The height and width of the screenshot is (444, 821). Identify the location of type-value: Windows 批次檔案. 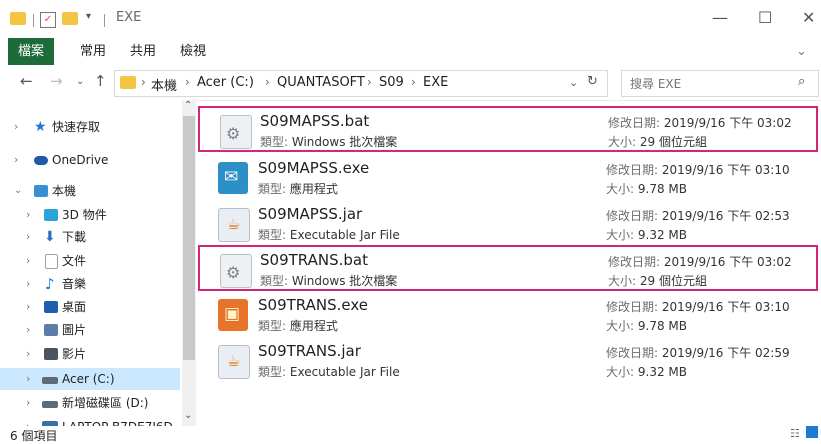
(344, 281).